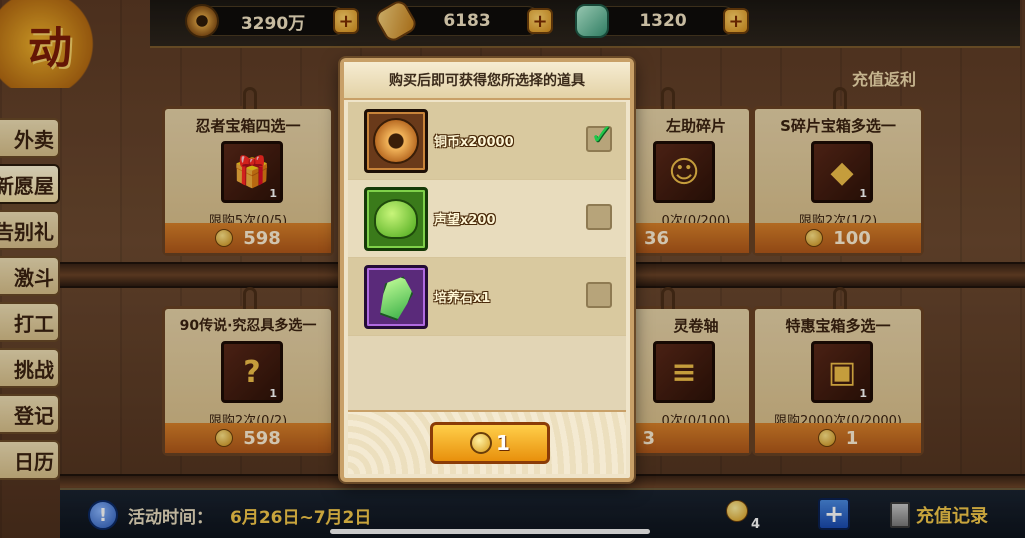  What do you see at coordinates (396, 140) in the screenshot?
I see `copper-coin-icon` at bounding box center [396, 140].